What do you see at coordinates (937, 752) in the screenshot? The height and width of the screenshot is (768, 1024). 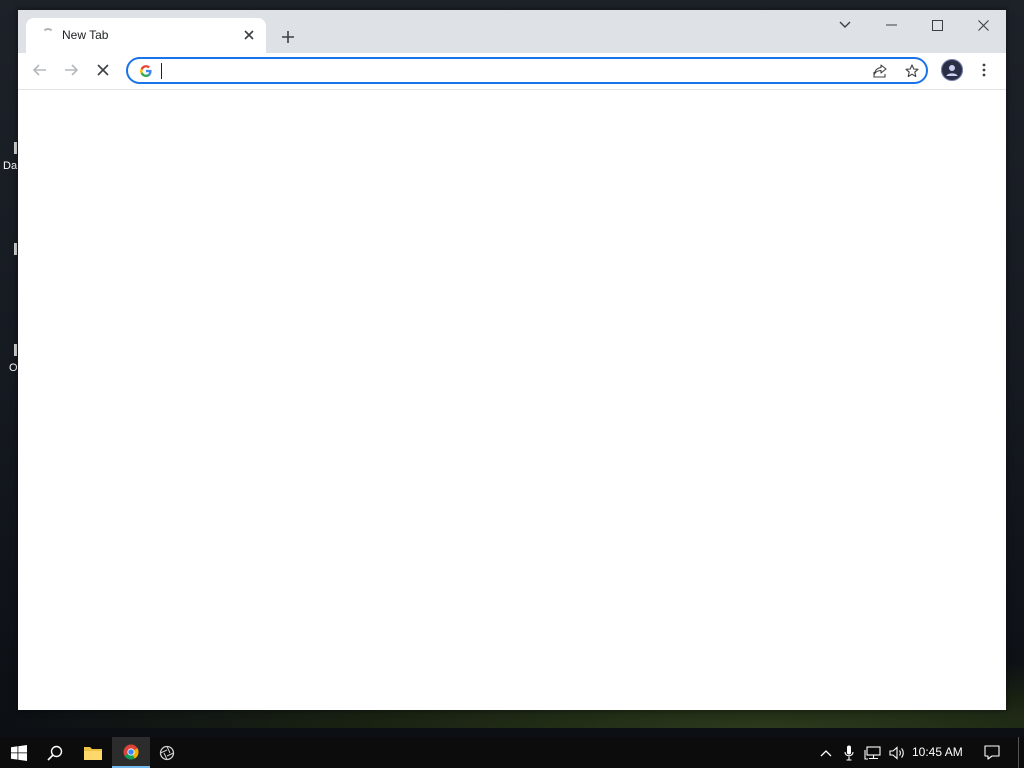 I see `taskbar-clock: 10:45 AM` at bounding box center [937, 752].